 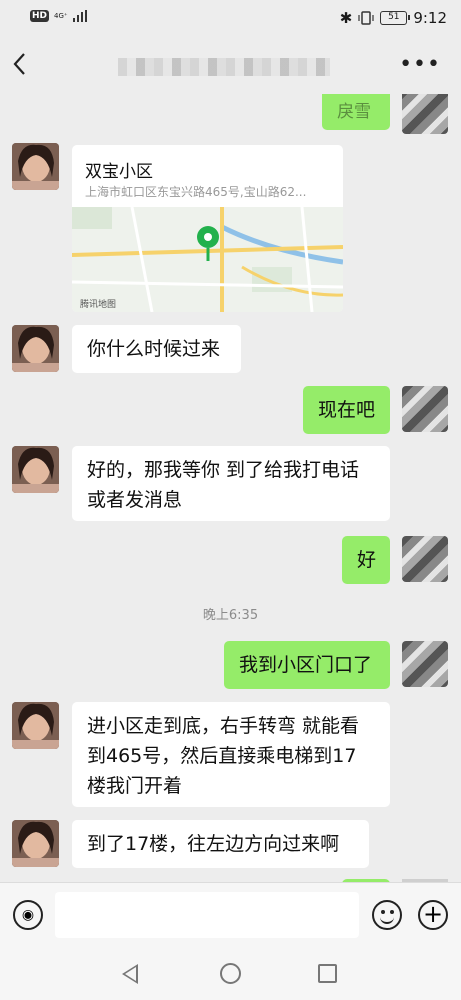 What do you see at coordinates (156, 349) in the screenshot?
I see `message-bubble-incoming: 你什么时候过来` at bounding box center [156, 349].